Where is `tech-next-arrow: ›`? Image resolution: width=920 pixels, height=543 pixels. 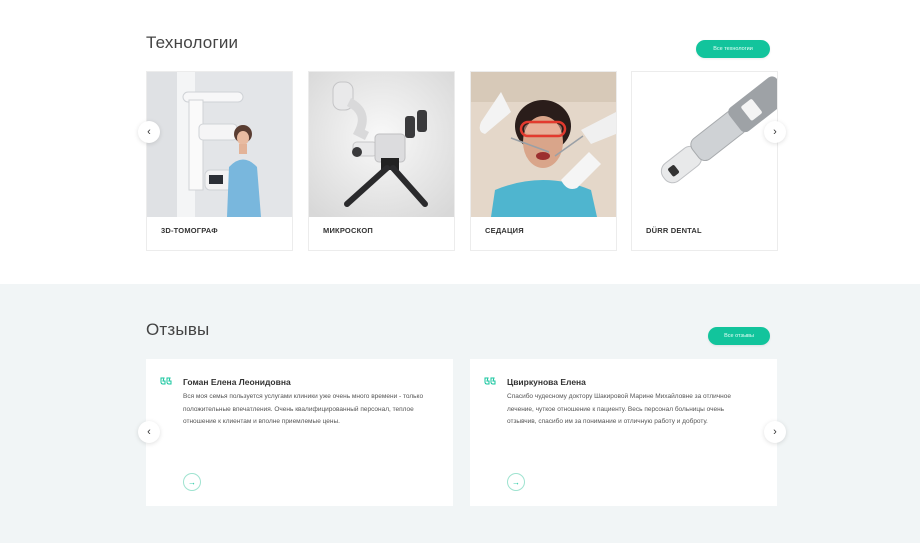
tech-next-arrow: › is located at coordinates (775, 132).